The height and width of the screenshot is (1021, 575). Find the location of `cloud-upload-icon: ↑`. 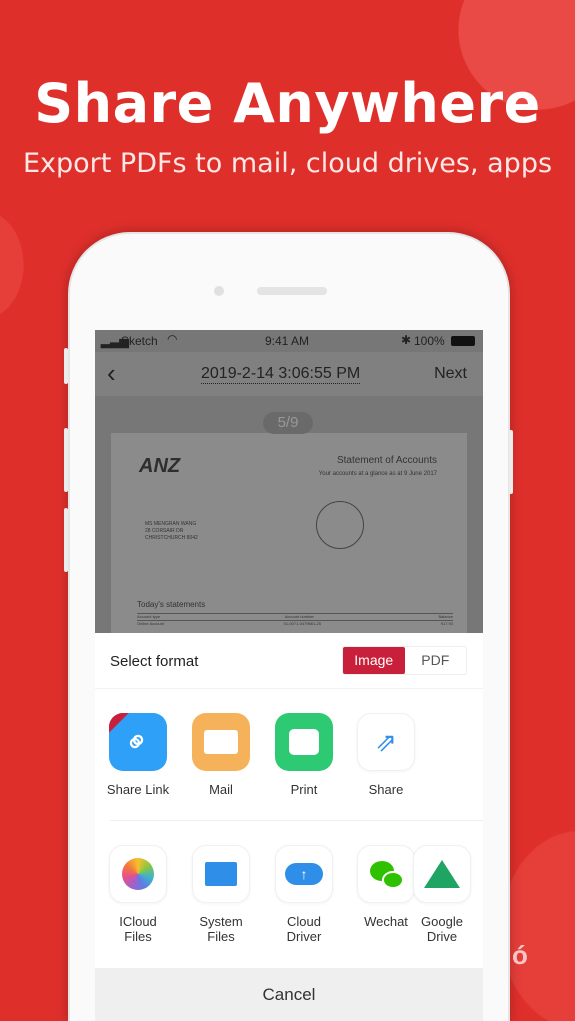

cloud-upload-icon: ↑ is located at coordinates (304, 874).